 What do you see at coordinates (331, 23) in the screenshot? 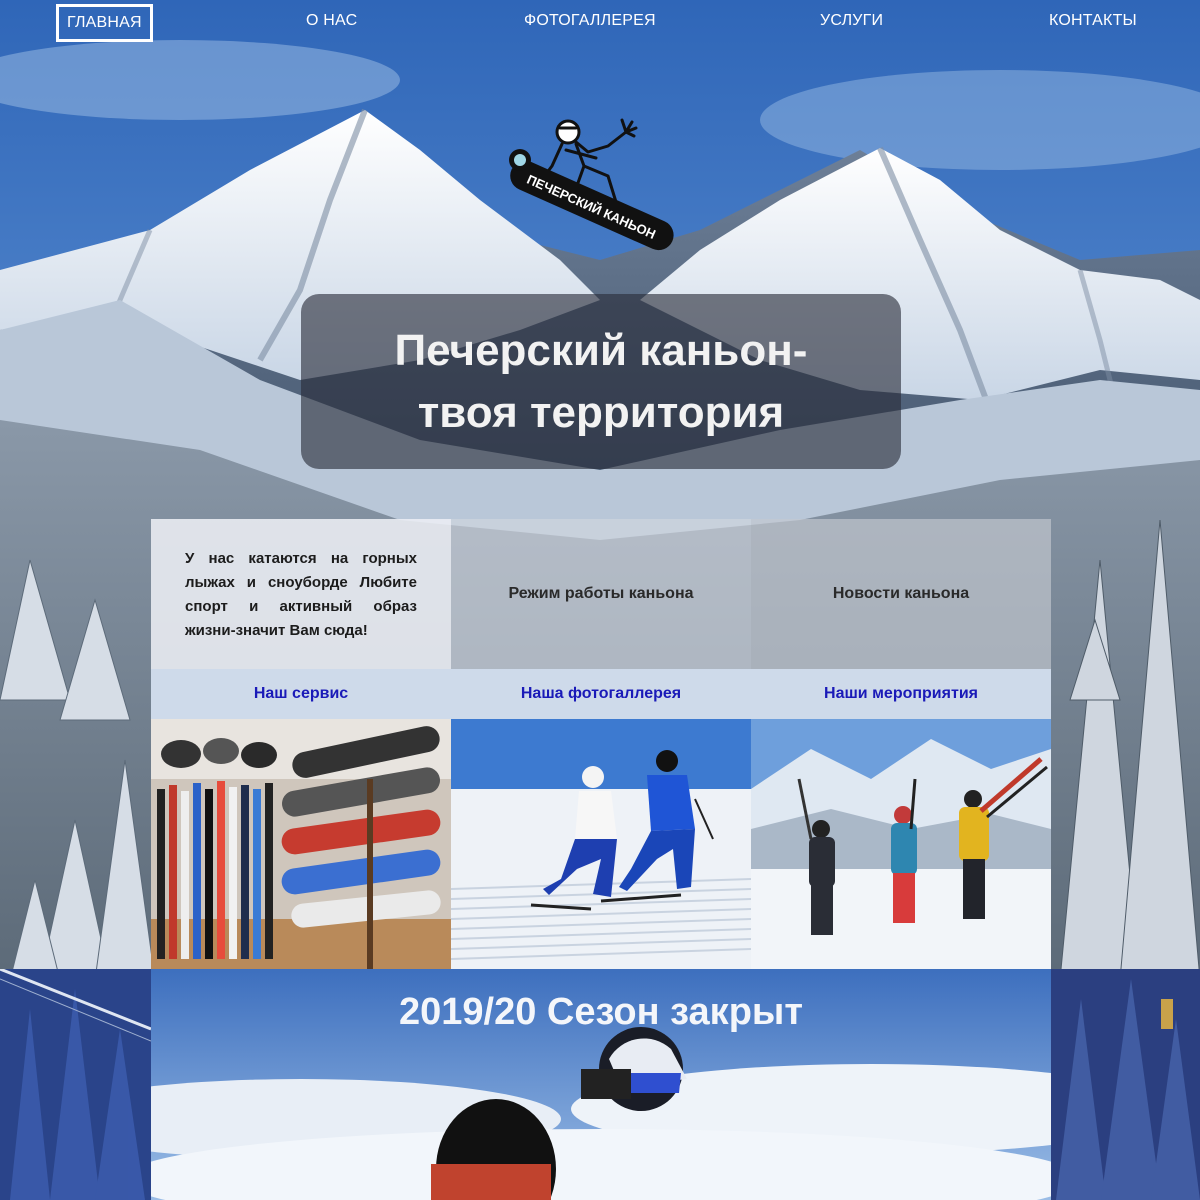
I see `nav-about: О НАС` at bounding box center [331, 23].